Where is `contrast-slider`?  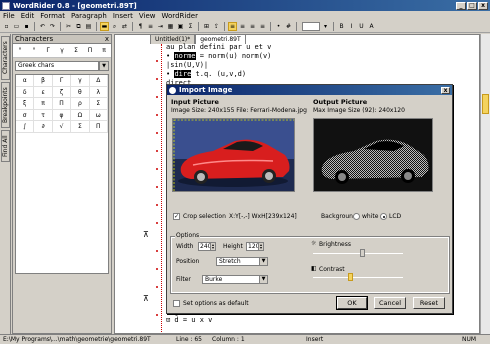
contrast-slider is located at coordinates (358, 277).